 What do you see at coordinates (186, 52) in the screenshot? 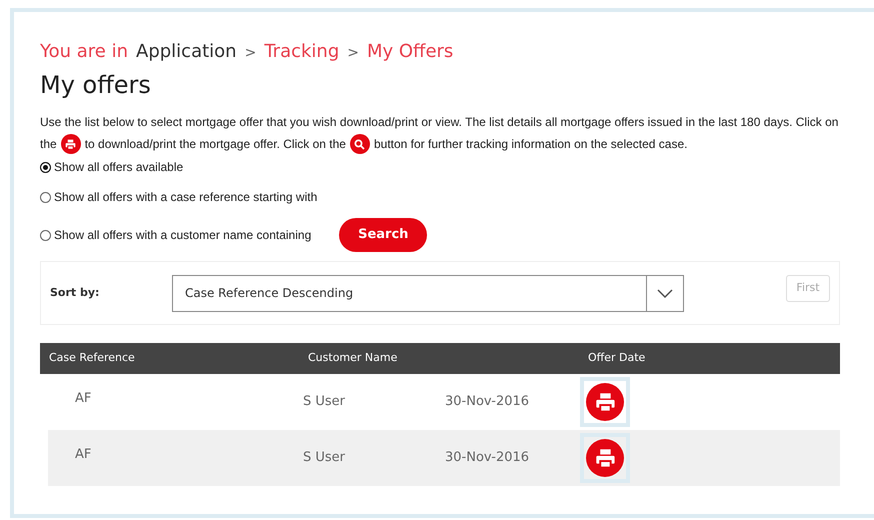
I see `breadcrumb-item: Application` at bounding box center [186, 52].